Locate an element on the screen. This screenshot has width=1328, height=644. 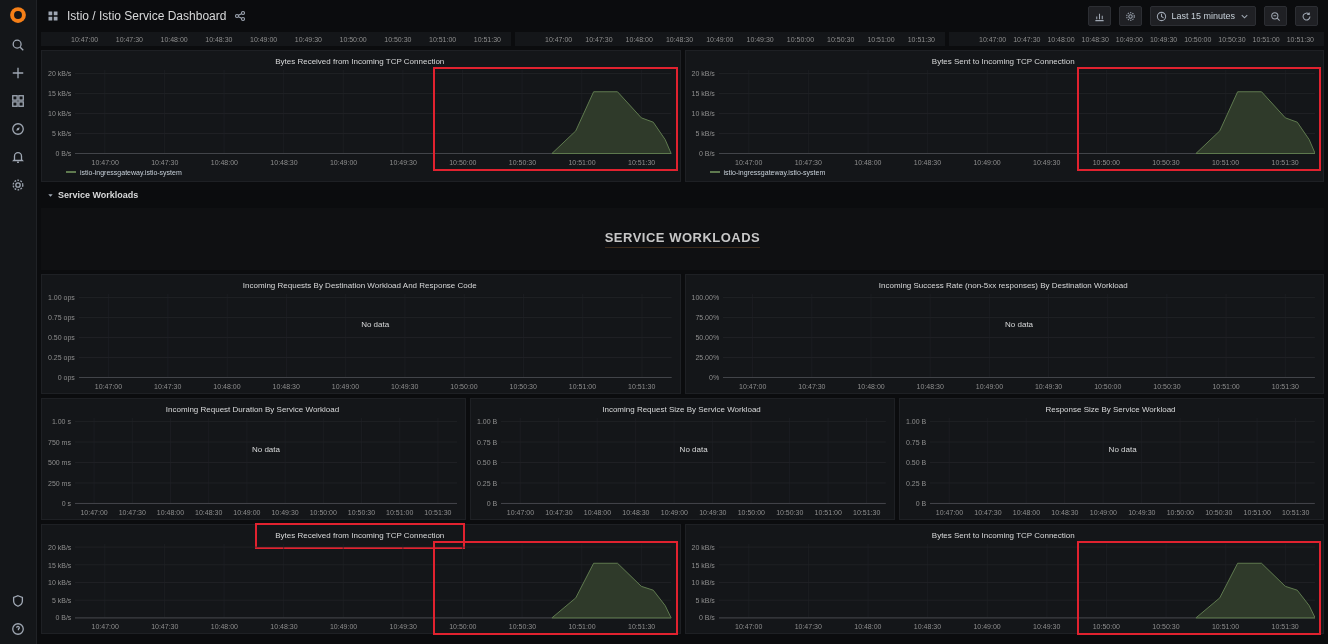
section-heading: SERVICE WORKLOADS is located at coordinates (682, 239).